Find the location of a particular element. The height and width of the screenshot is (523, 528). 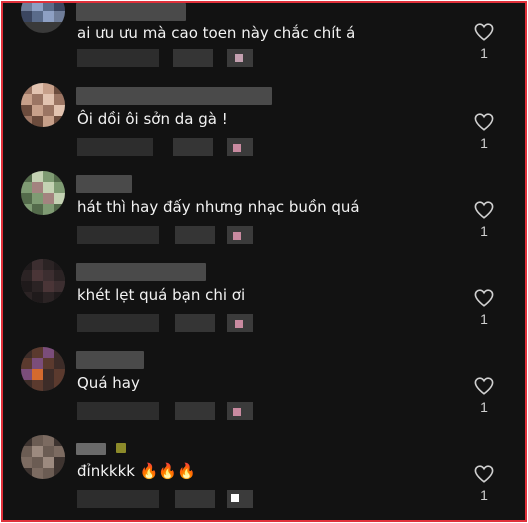

comment-text: khét lẹt quá bạn chi ơi is located at coordinates (161, 295).